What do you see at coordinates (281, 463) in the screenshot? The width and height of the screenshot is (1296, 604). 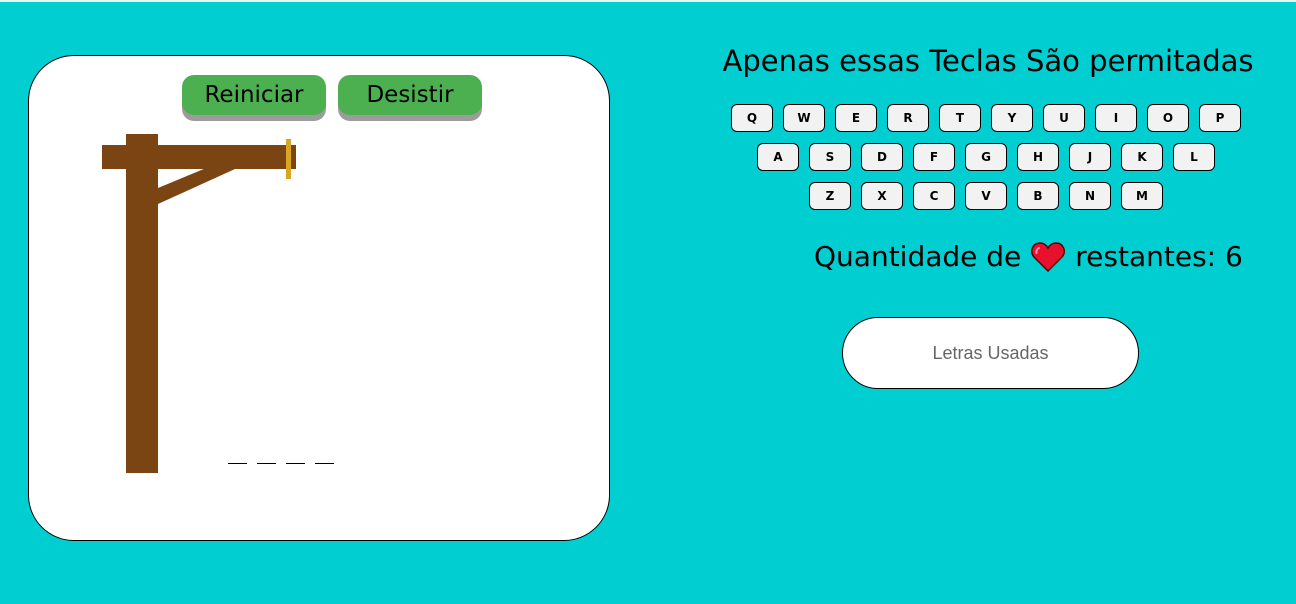 I see `word-slots` at bounding box center [281, 463].